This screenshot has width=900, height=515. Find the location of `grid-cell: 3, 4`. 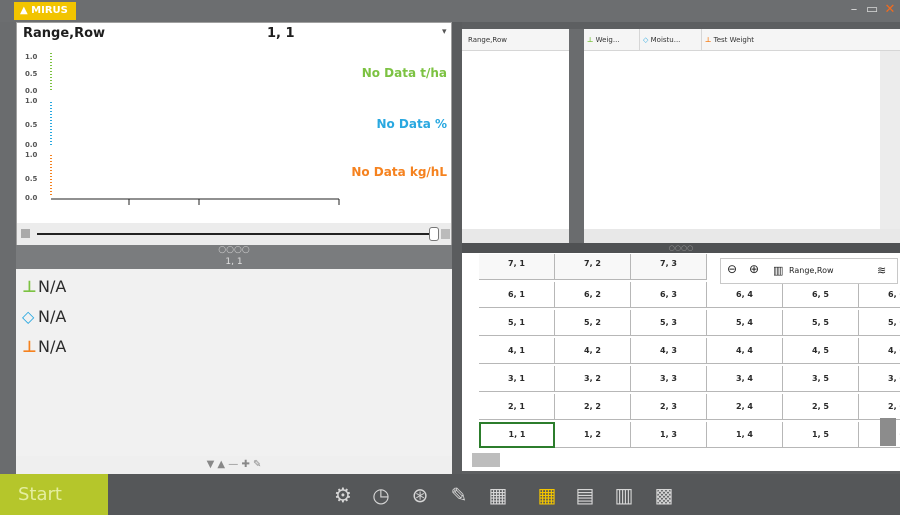

grid-cell: 3, 4 is located at coordinates (745, 379).